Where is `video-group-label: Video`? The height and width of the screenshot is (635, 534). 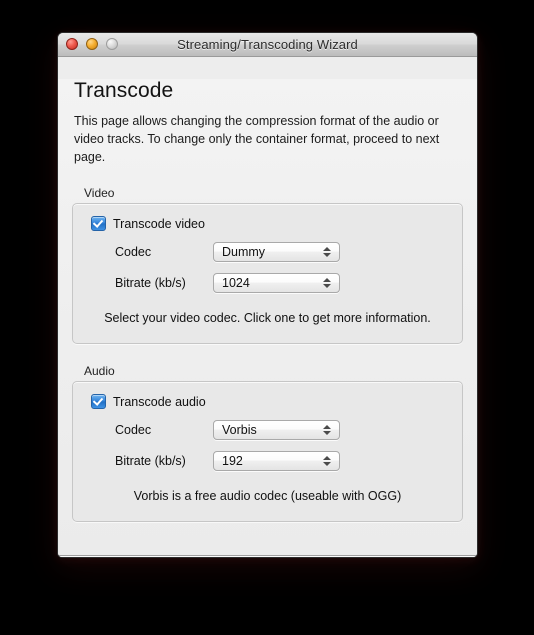
video-group-label: Video is located at coordinates (99, 193).